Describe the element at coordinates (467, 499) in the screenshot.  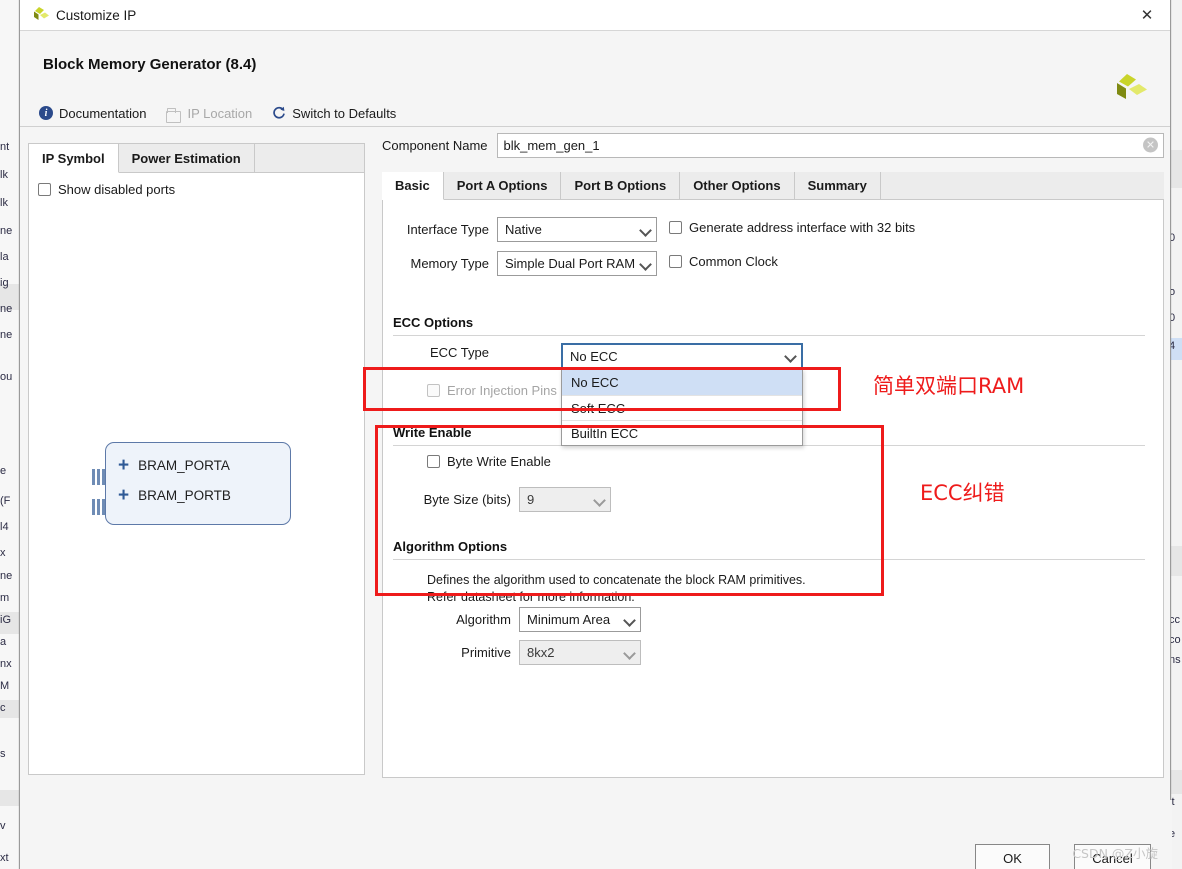
I see `byte-size-label: Byte Size (bits)` at that location.